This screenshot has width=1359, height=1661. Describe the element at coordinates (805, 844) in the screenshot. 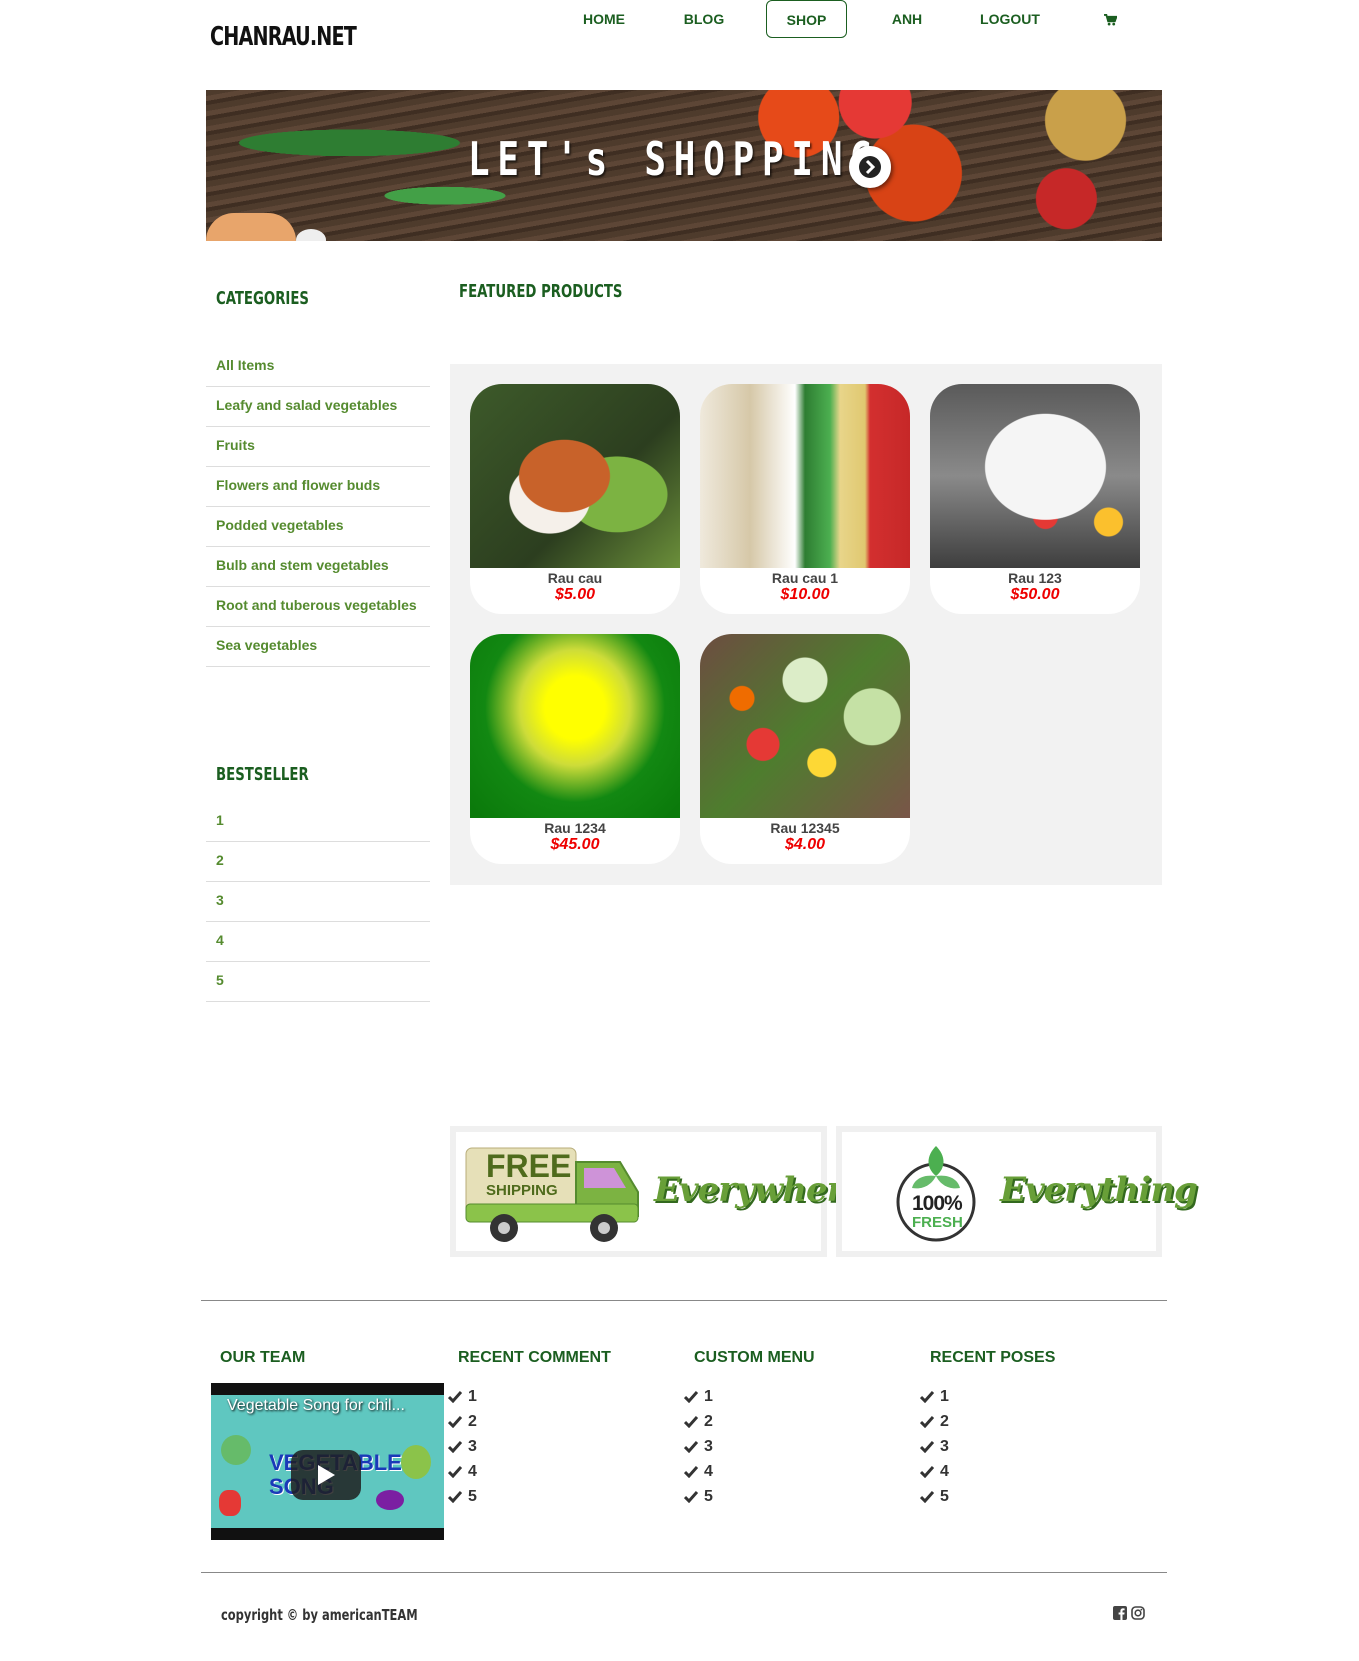

I see `product-price: $4.00` at that location.